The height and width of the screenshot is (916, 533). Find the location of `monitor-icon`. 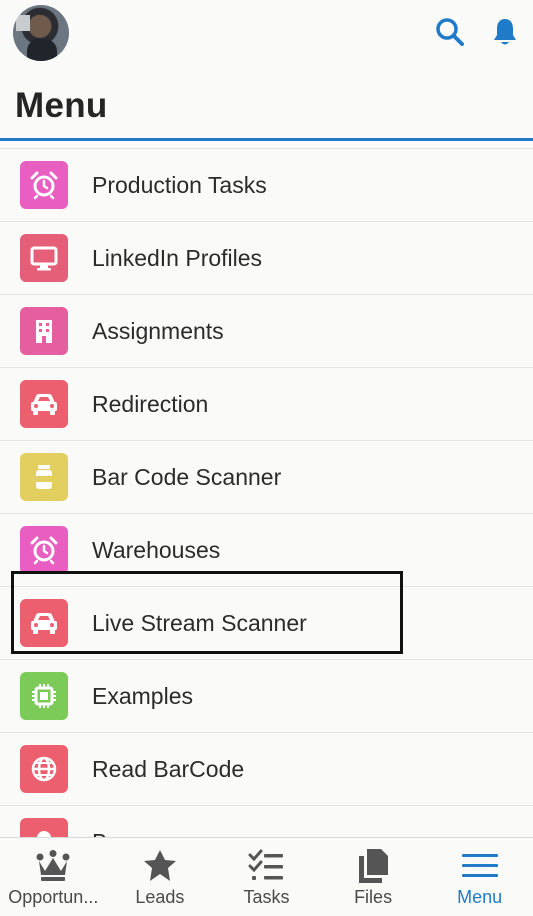

monitor-icon is located at coordinates (44, 258).